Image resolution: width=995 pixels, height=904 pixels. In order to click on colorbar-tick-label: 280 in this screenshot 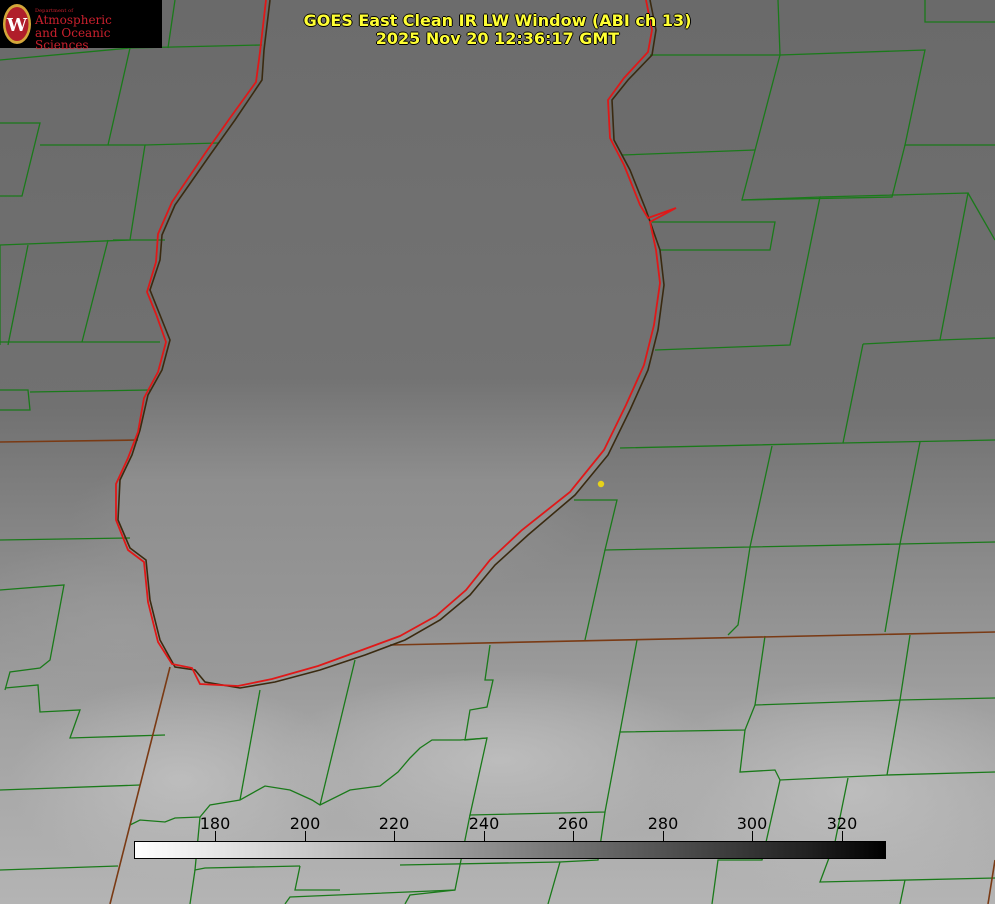, I will do `click(663, 823)`.